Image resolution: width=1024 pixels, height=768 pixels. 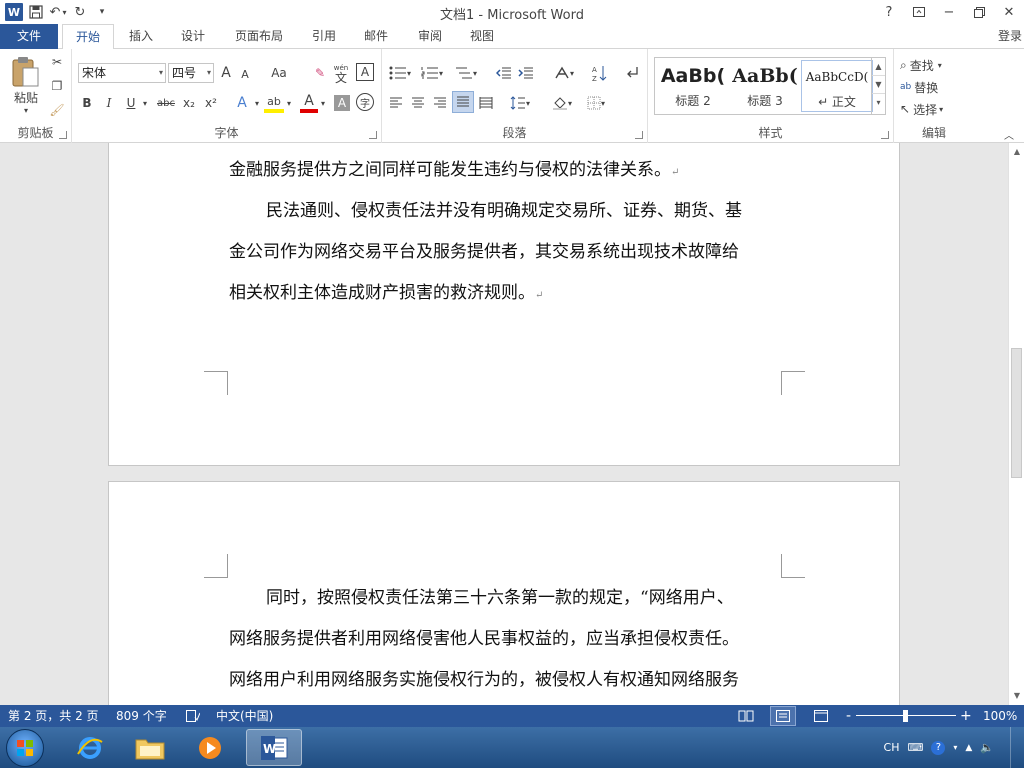 I want to click on grow-font-icon: A, so click(x=226, y=73).